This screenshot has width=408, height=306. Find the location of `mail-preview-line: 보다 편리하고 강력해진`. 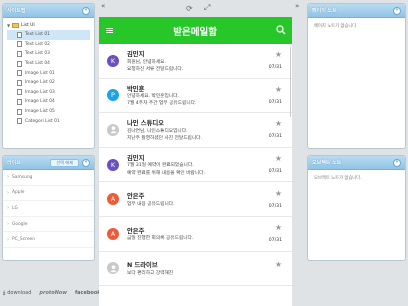

mail-preview-line: 보다 편리하고 강력해진 is located at coordinates (150, 273).